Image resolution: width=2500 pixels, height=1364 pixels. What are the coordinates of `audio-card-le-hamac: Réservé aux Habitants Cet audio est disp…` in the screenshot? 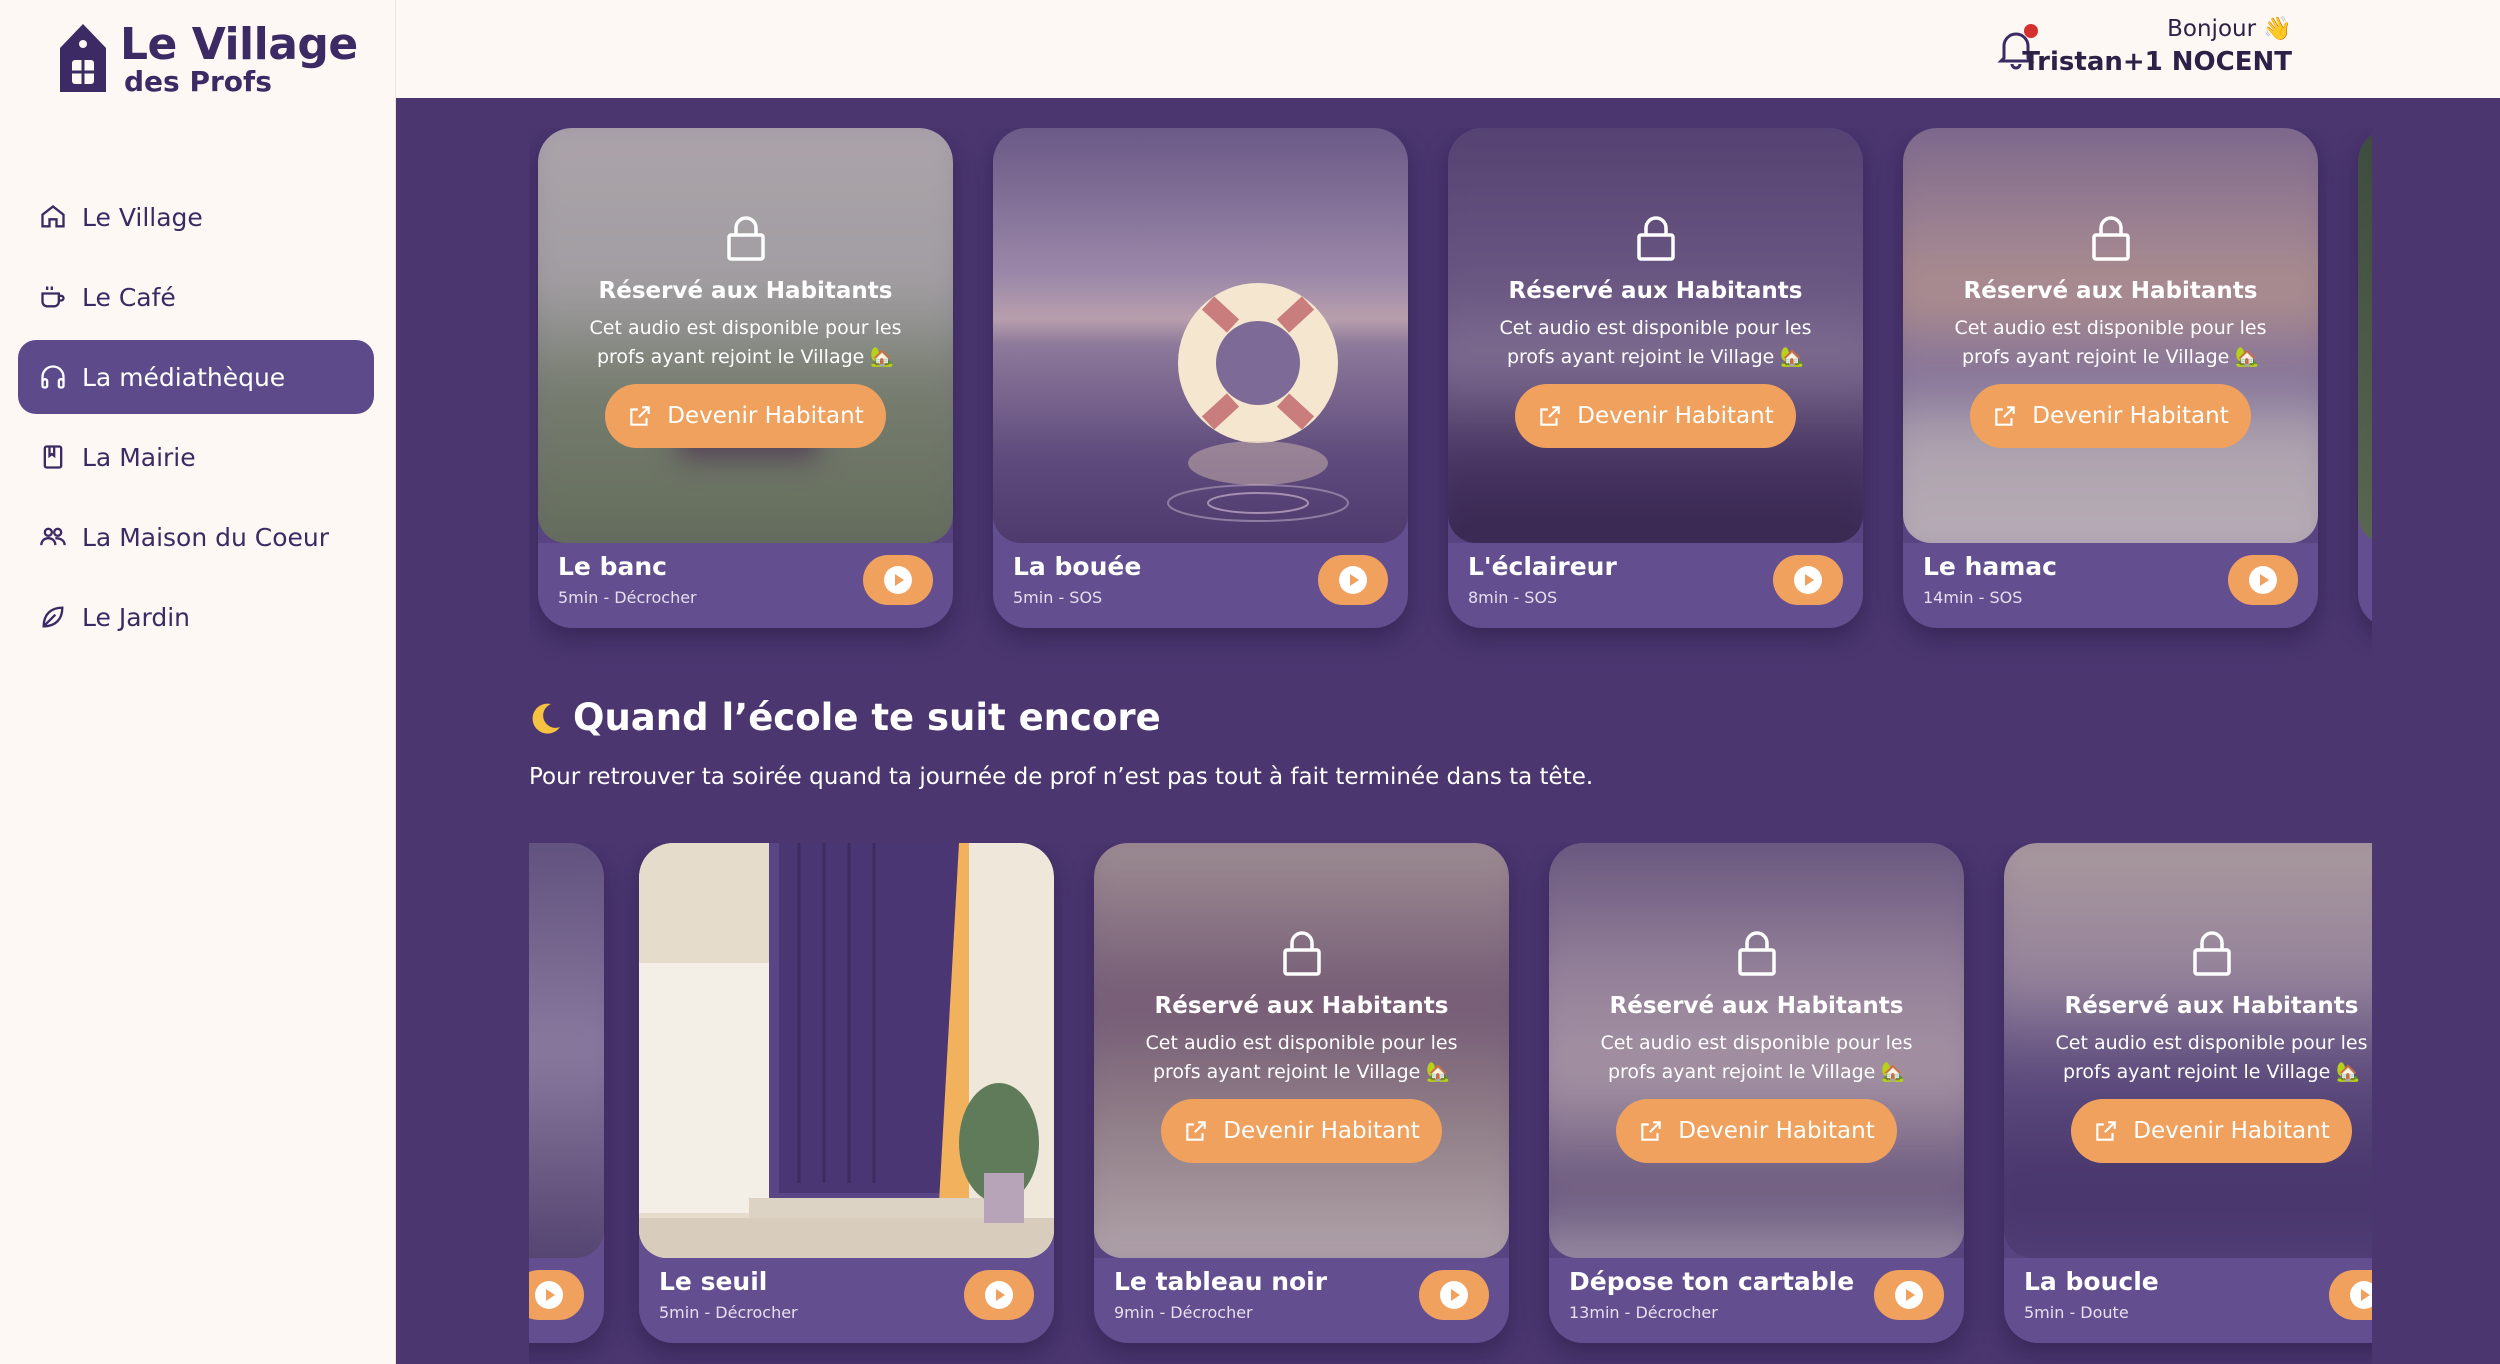 It's located at (2110, 378).